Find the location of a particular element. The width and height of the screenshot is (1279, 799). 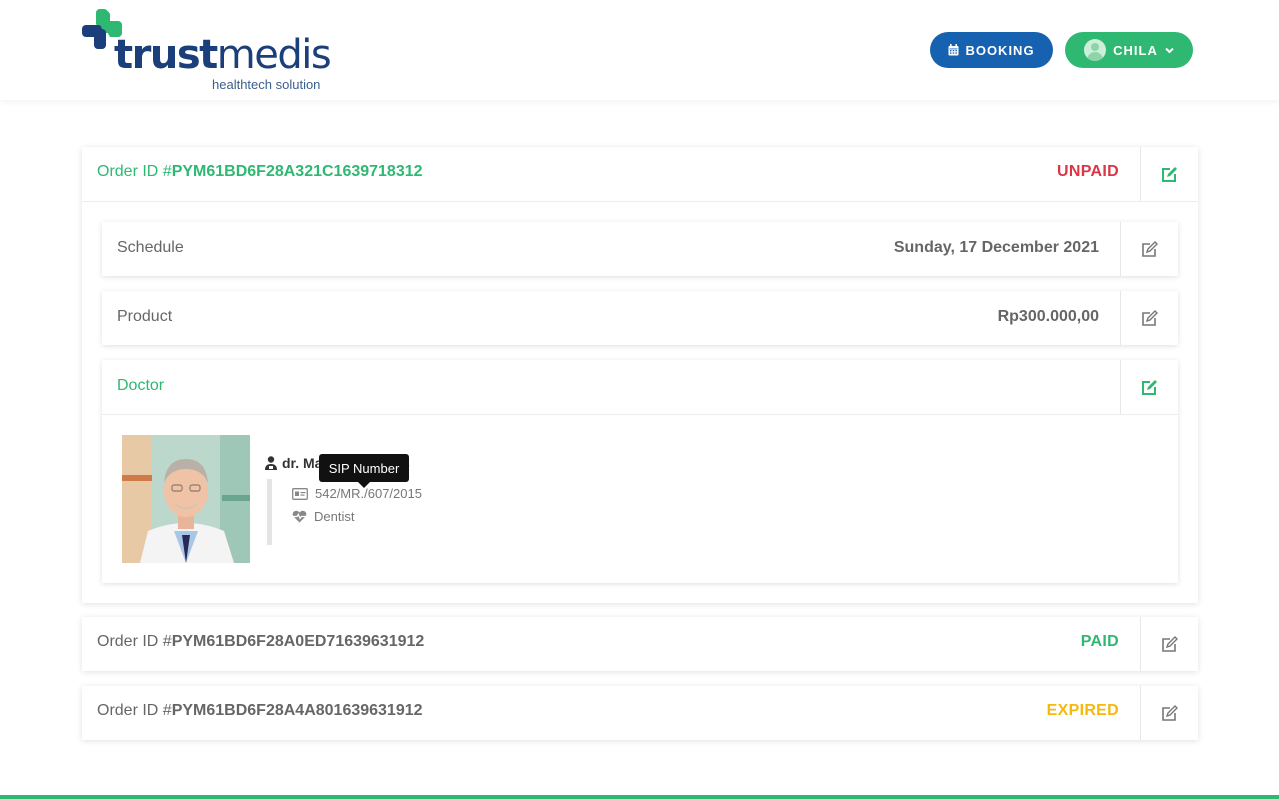

order-id: Order ID #PYM61BD6F28A0ED71639631912 is located at coordinates (260, 642).